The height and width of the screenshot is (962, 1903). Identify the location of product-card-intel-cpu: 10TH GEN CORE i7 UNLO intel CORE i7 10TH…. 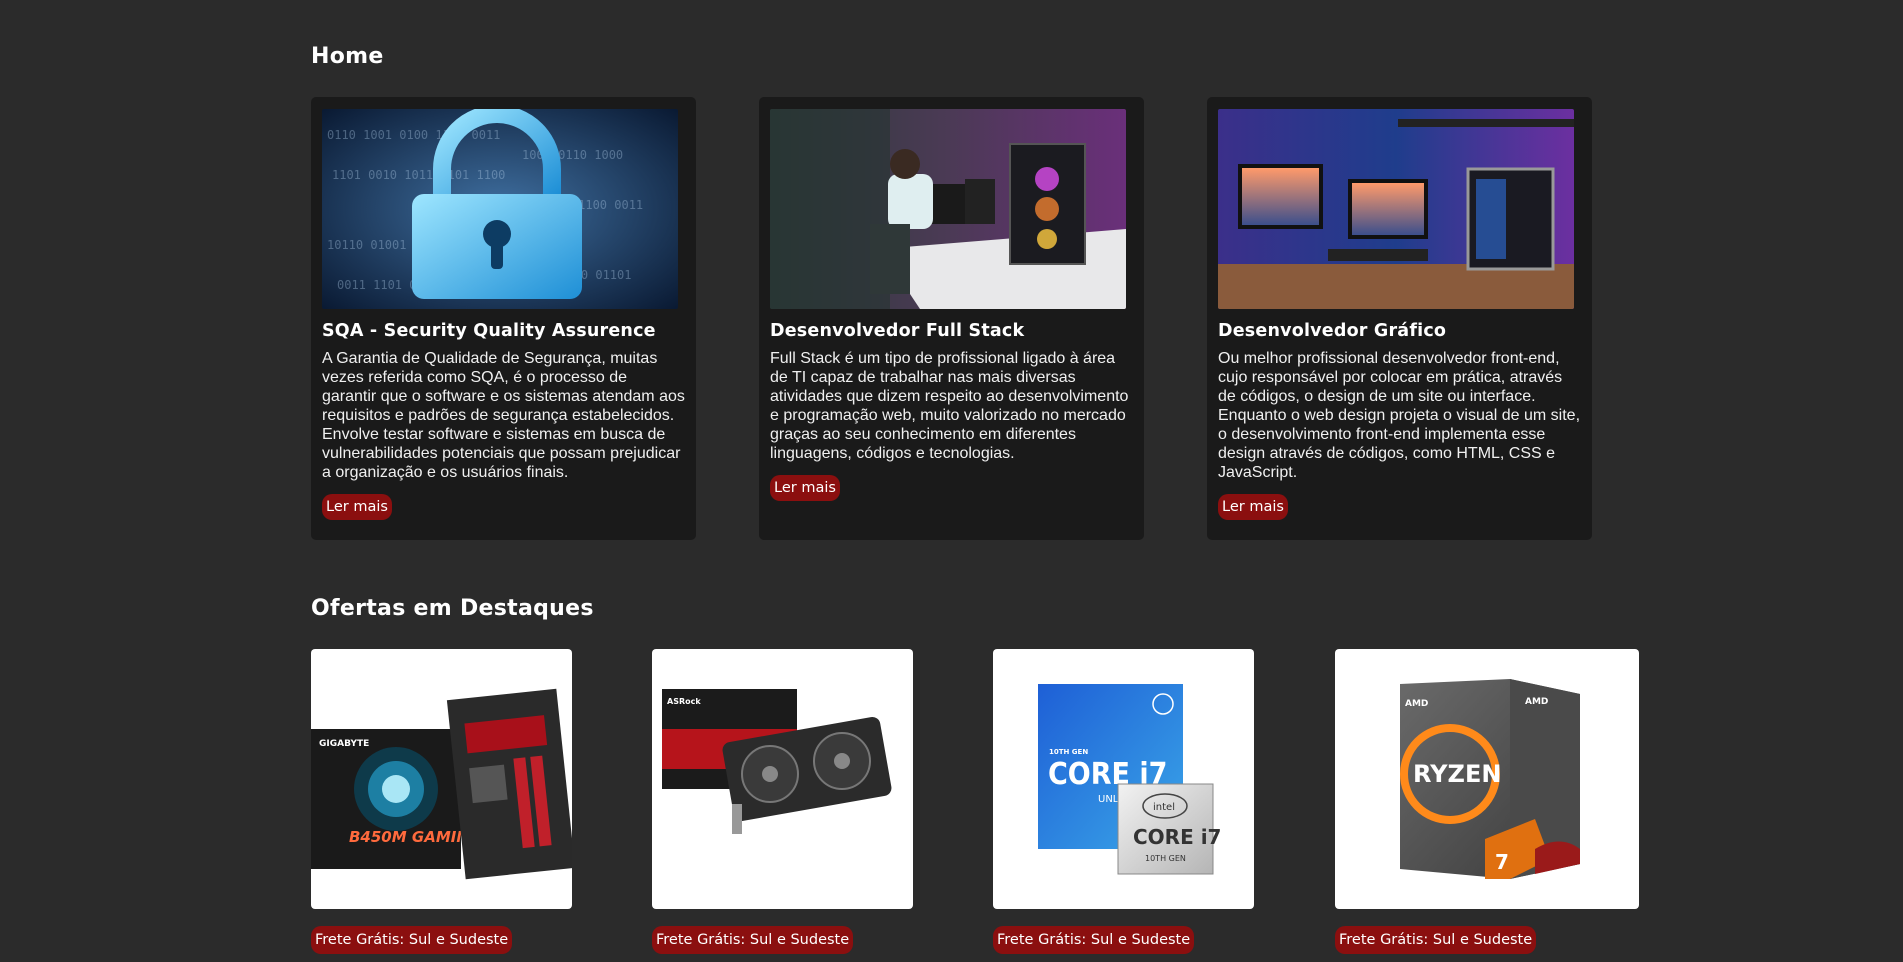
(1123, 779).